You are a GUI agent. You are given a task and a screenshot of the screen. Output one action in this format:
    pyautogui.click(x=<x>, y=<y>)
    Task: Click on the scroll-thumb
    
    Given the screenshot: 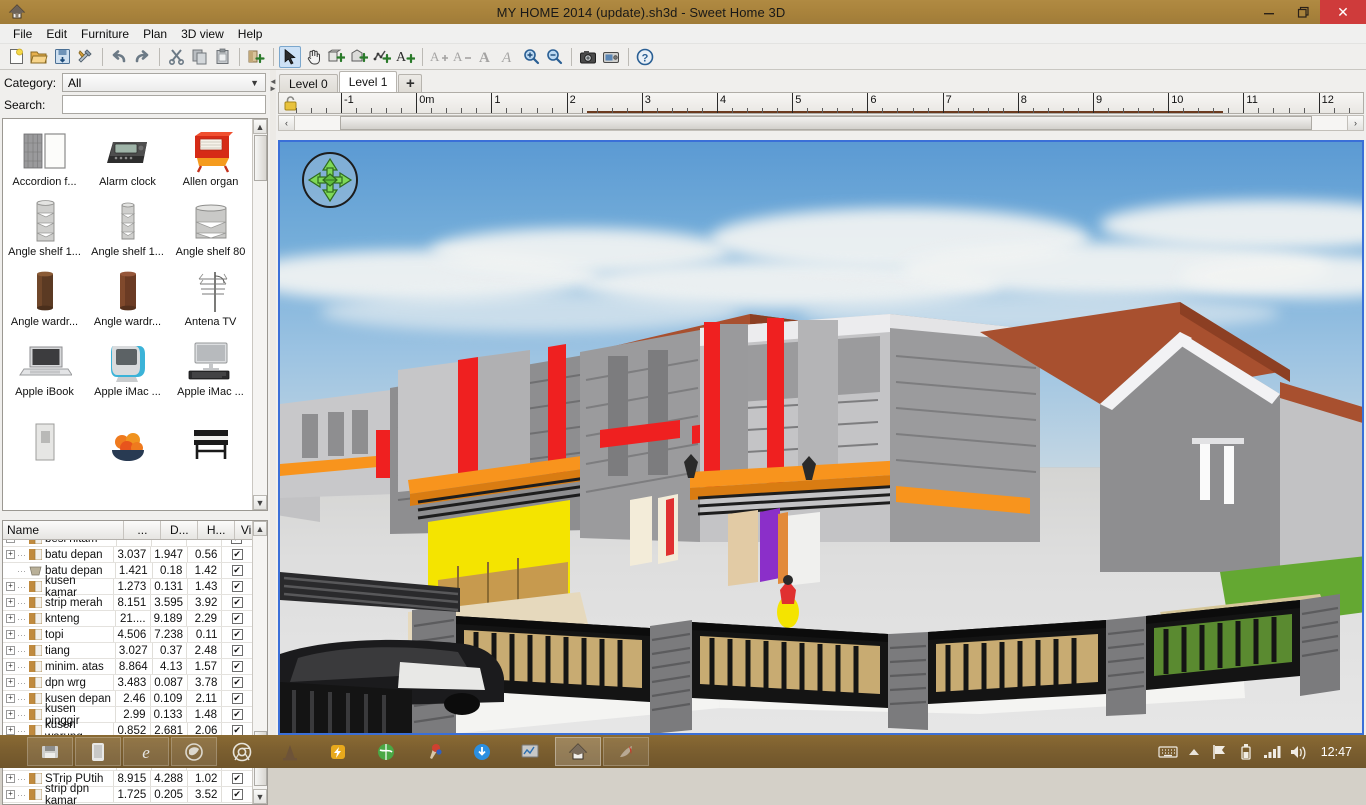 What is the action you would take?
    pyautogui.click(x=826, y=123)
    